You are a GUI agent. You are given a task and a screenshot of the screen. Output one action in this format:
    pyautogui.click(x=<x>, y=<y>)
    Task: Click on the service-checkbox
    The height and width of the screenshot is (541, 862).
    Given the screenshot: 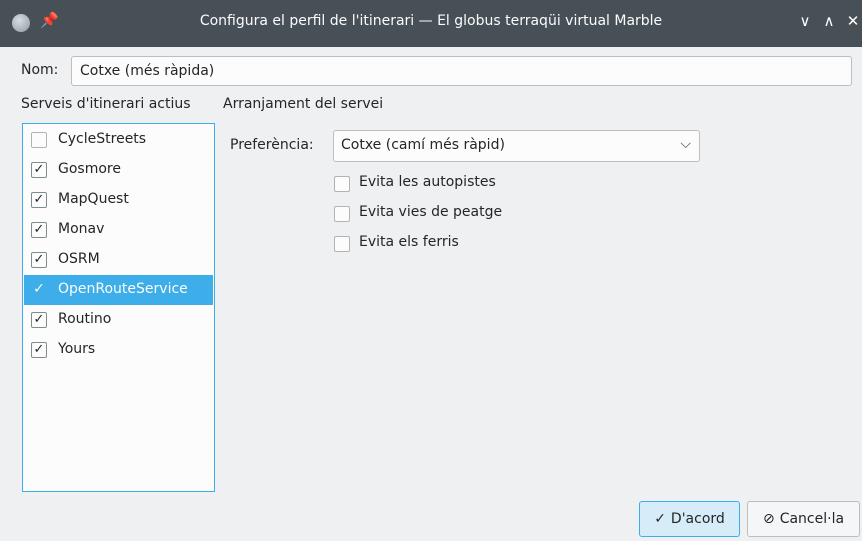 What is the action you would take?
    pyautogui.click(x=39, y=140)
    